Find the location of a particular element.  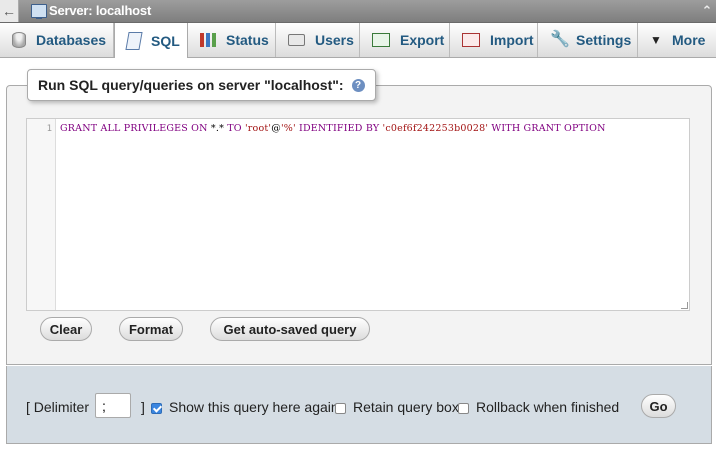

tab-users: Users is located at coordinates (318, 40).